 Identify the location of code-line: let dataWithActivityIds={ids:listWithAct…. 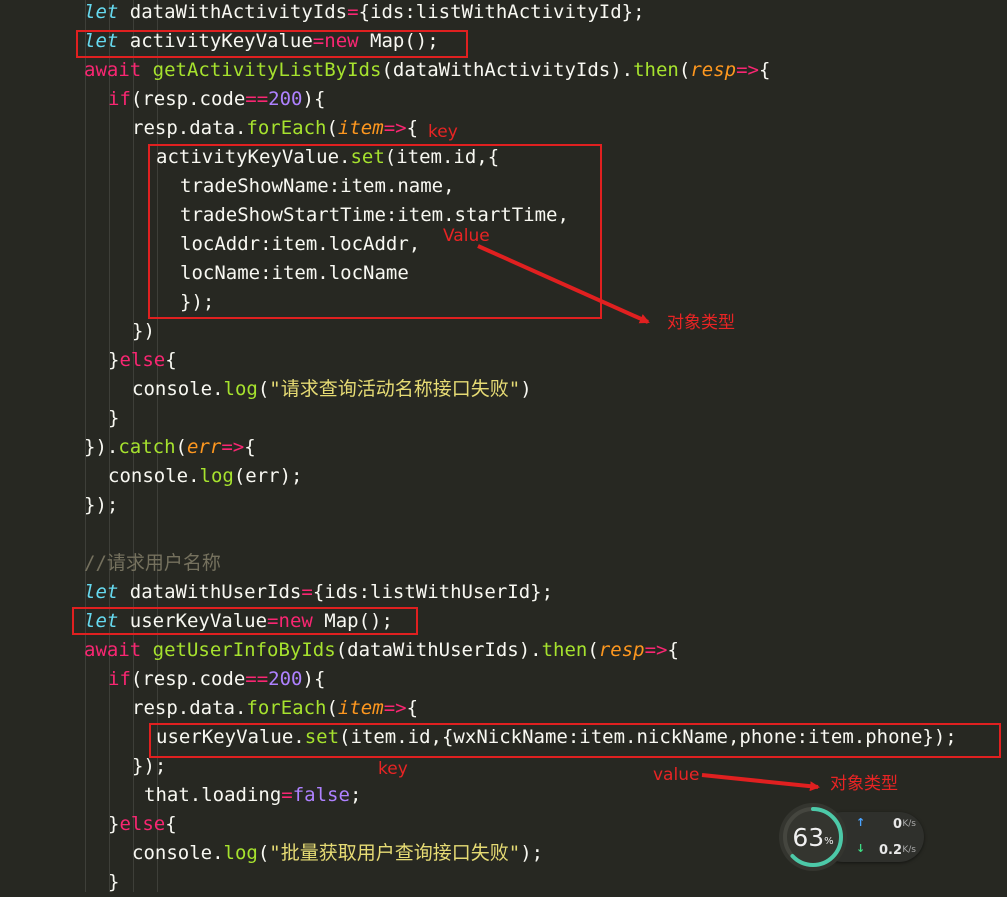
(364, 13).